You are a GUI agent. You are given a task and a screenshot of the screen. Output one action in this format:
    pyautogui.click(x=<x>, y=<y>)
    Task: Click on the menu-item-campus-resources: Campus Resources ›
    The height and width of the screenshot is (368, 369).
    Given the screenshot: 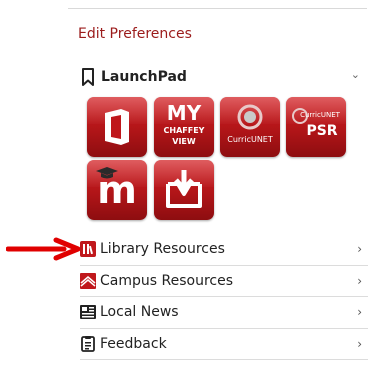 What is the action you would take?
    pyautogui.click(x=224, y=281)
    